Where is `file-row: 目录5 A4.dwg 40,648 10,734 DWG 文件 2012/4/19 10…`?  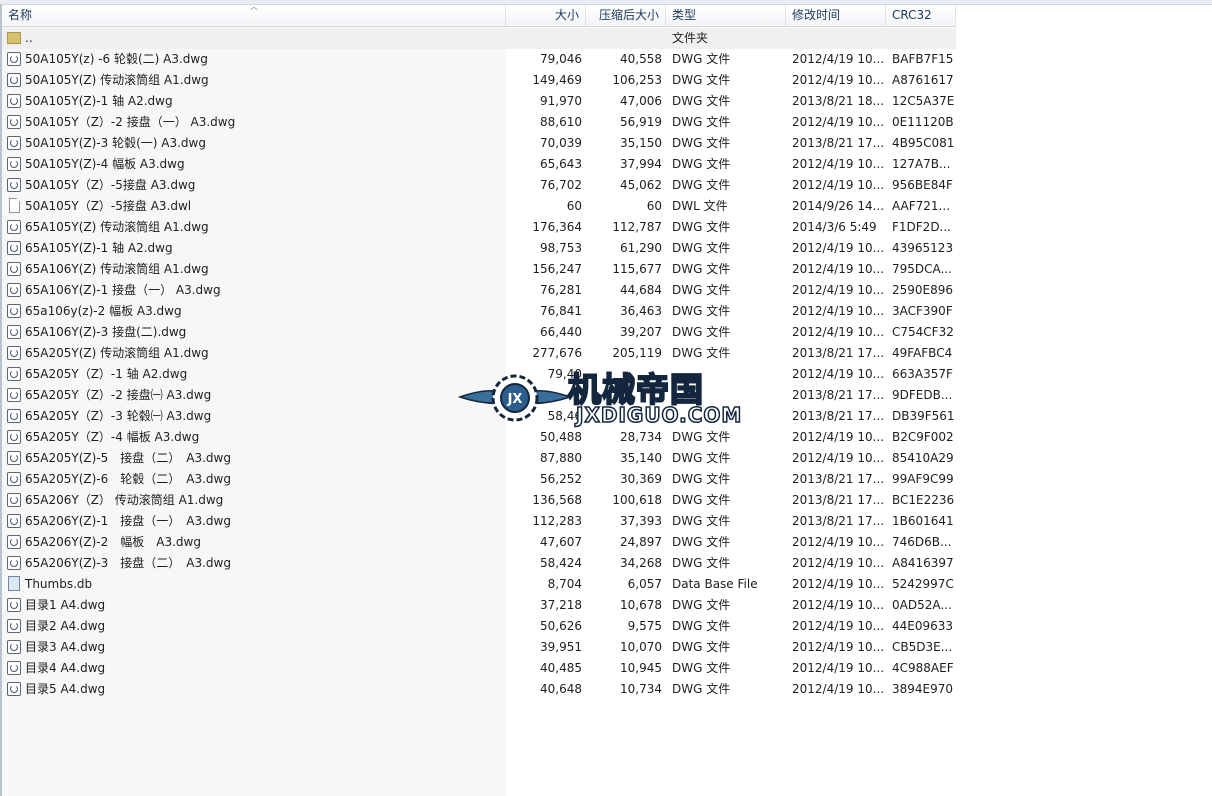
file-row: 目录5 A4.dwg 40,648 10,734 DWG 文件 2012/4/19 10… is located at coordinates (479, 689).